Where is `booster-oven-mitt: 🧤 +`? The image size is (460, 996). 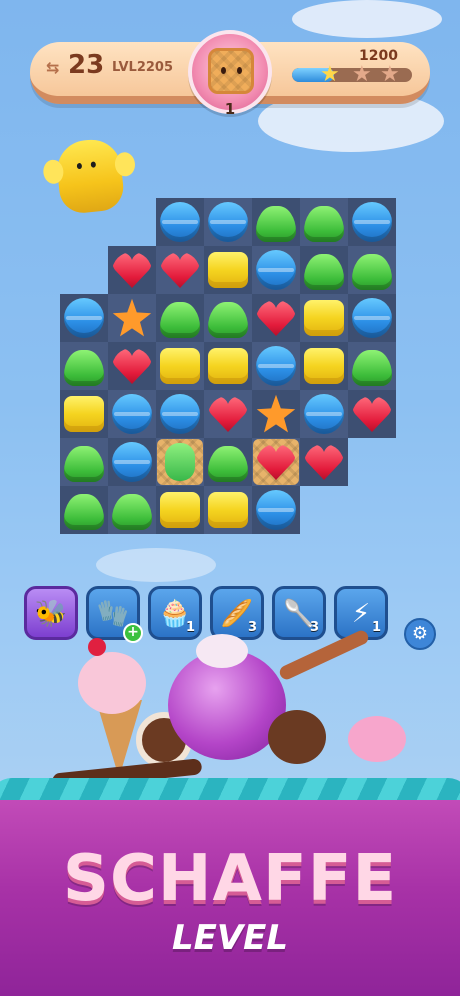
booster-oven-mitt: 🧤 + is located at coordinates (114, 614).